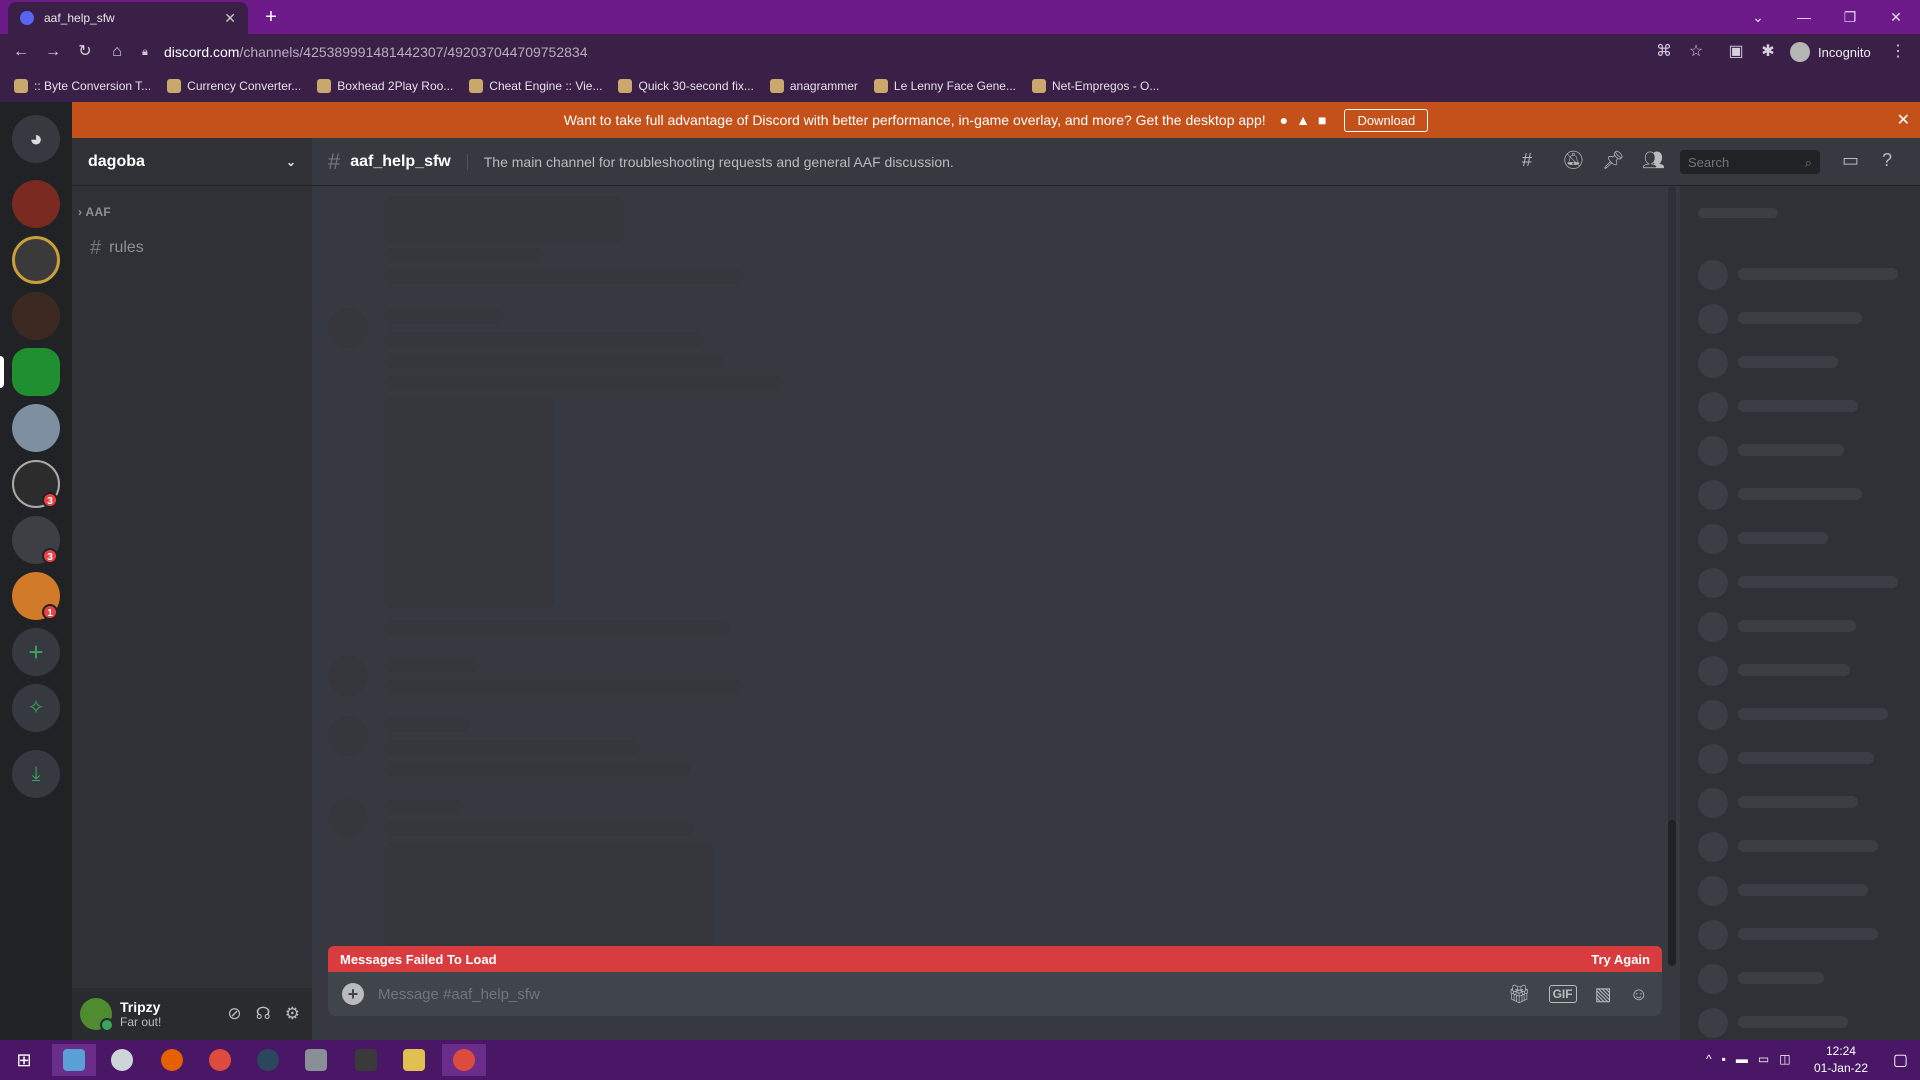  Describe the element at coordinates (1887, 160) in the screenshot. I see `help-icon: ?` at that location.